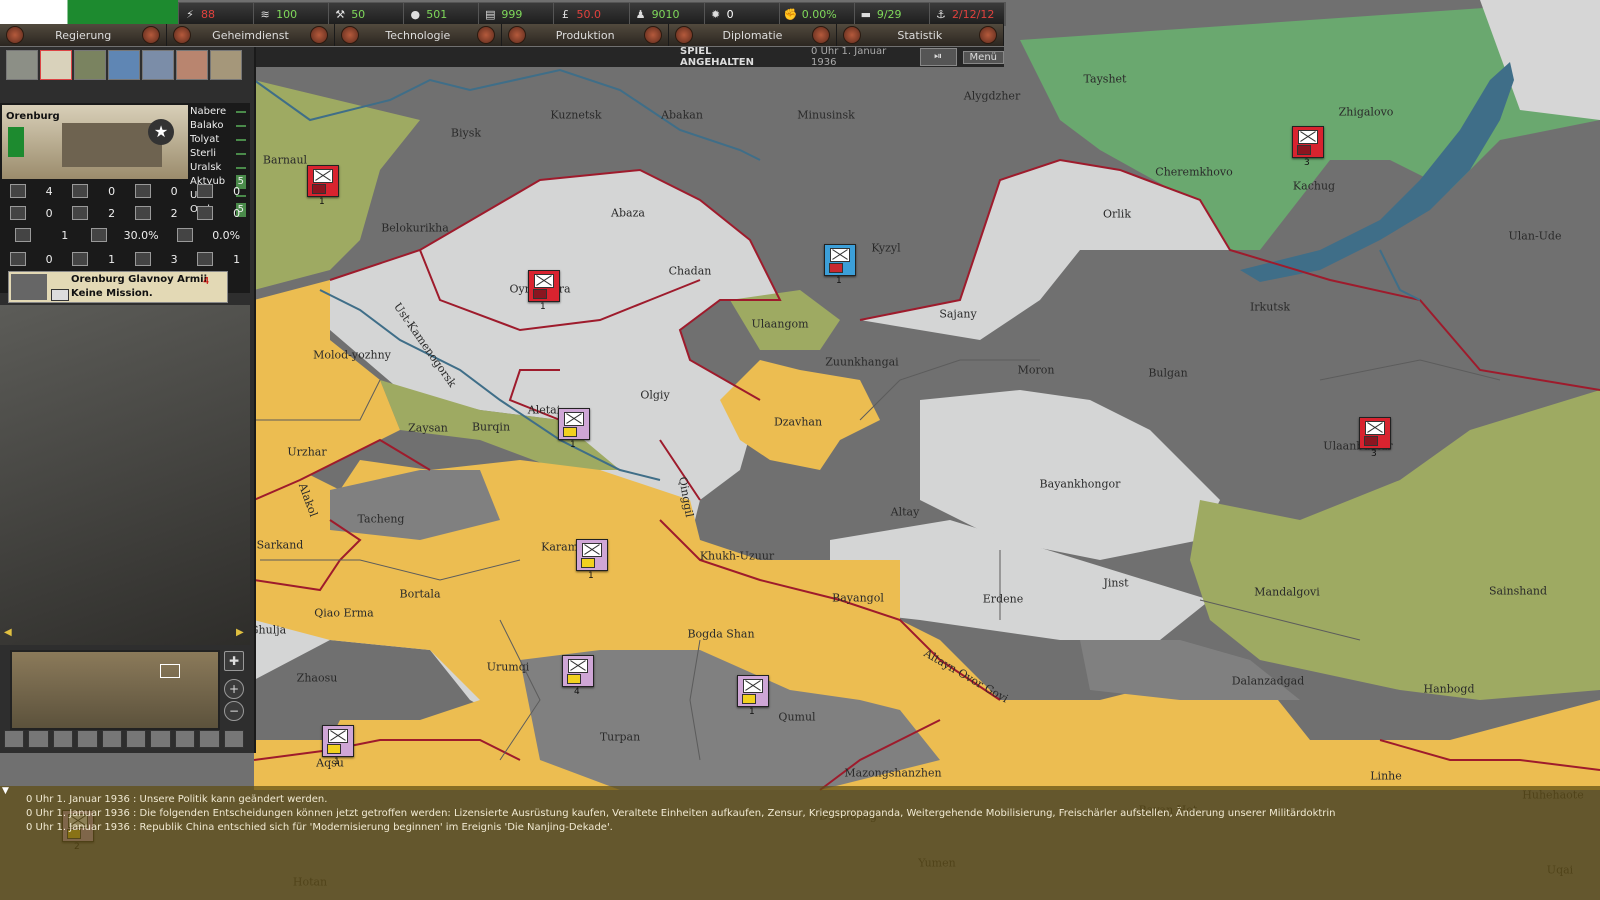  Describe the element at coordinates (655, 395) in the screenshot. I see `province-label: Olgiy` at that location.